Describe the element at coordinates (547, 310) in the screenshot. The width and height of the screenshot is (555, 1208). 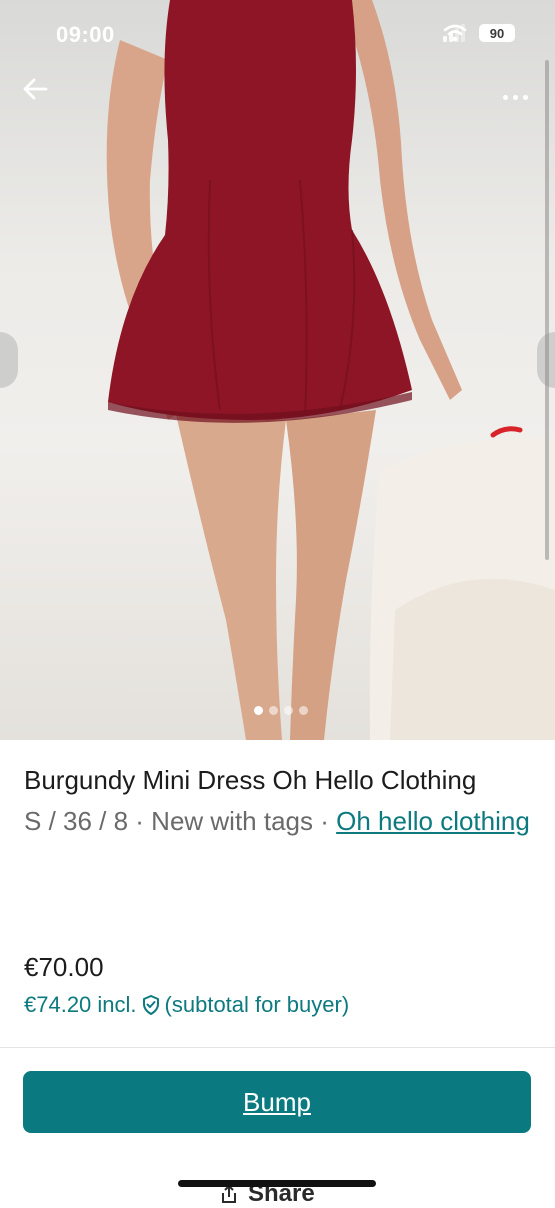
I see `scrollbar` at that location.